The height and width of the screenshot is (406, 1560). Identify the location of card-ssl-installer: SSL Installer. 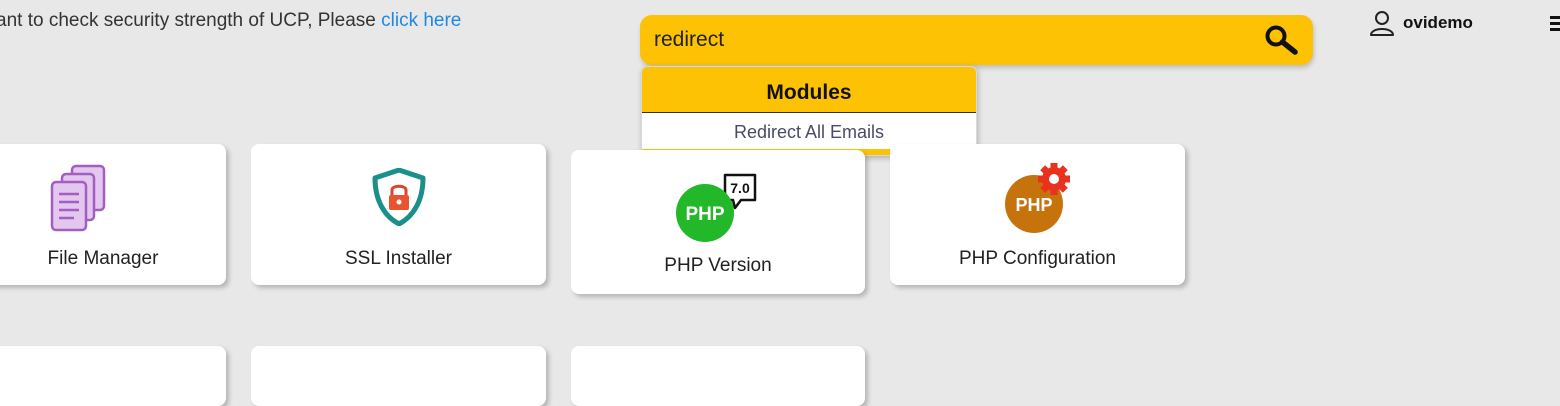
(398, 214).